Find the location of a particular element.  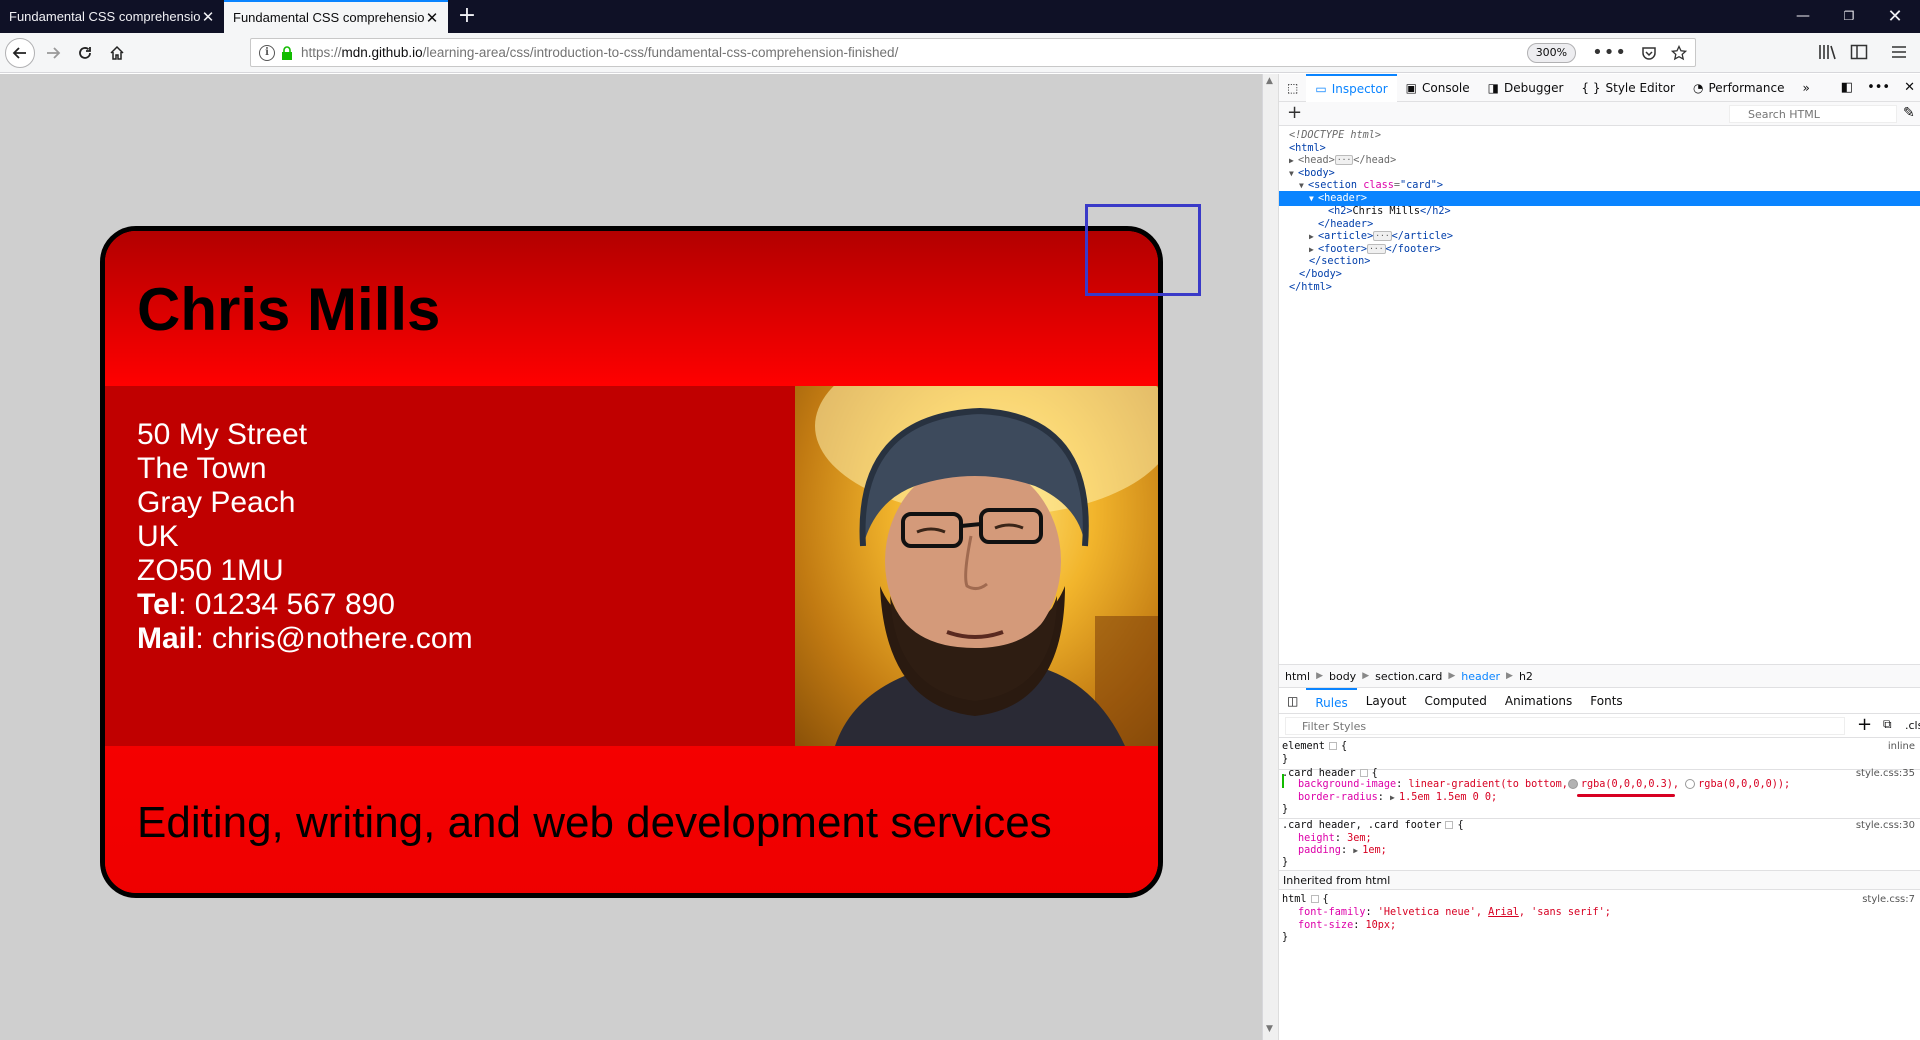

page-actions-icon: ••• is located at coordinates (1609, 52).